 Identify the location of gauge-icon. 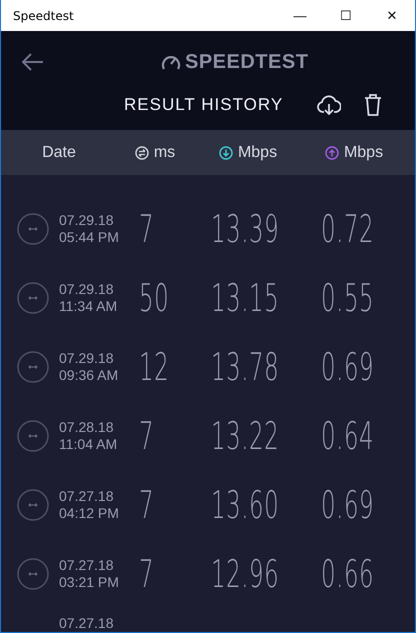
(171, 62).